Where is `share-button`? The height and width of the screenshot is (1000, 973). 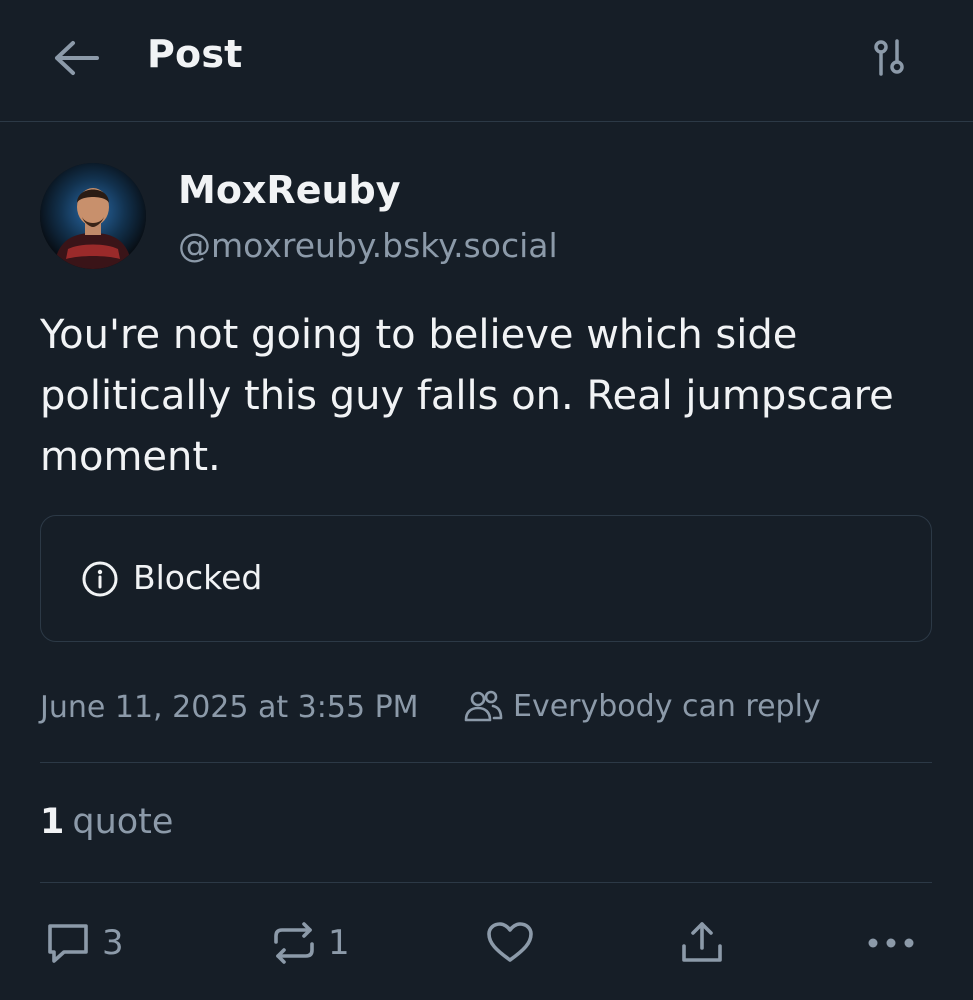 share-button is located at coordinates (702, 943).